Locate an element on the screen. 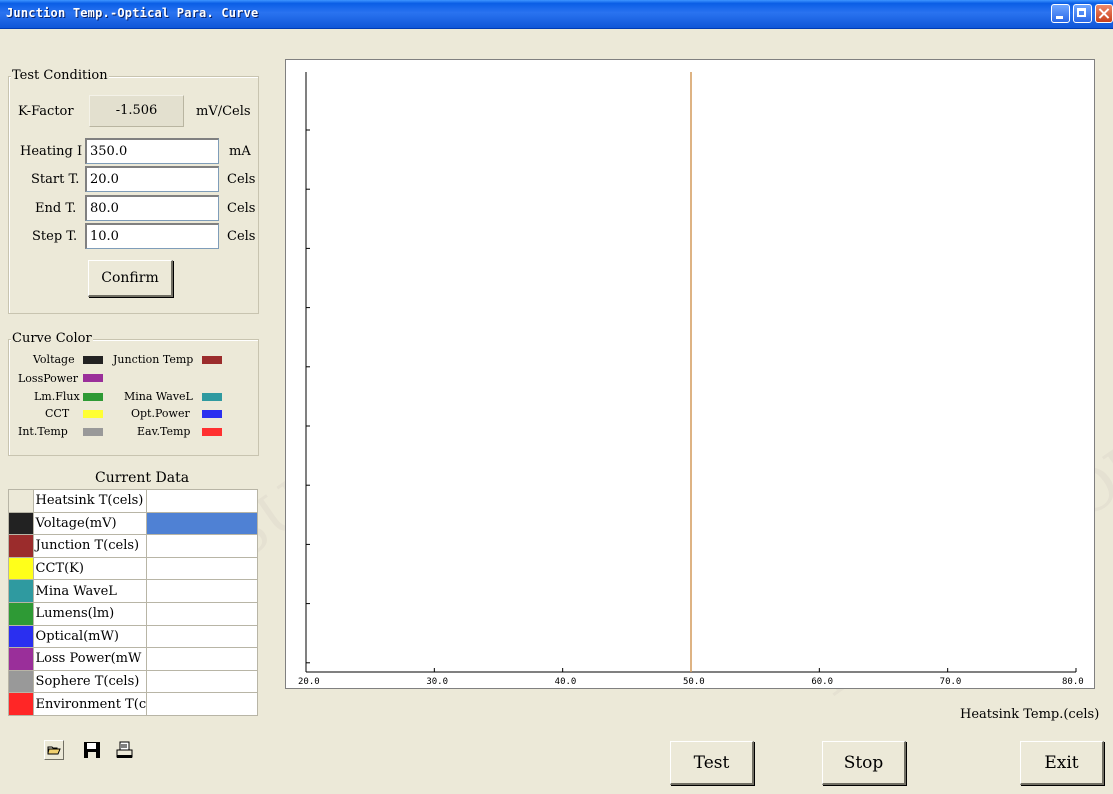 This screenshot has width=1113, height=794. k-factor-unit: mV/Cels is located at coordinates (223, 111).